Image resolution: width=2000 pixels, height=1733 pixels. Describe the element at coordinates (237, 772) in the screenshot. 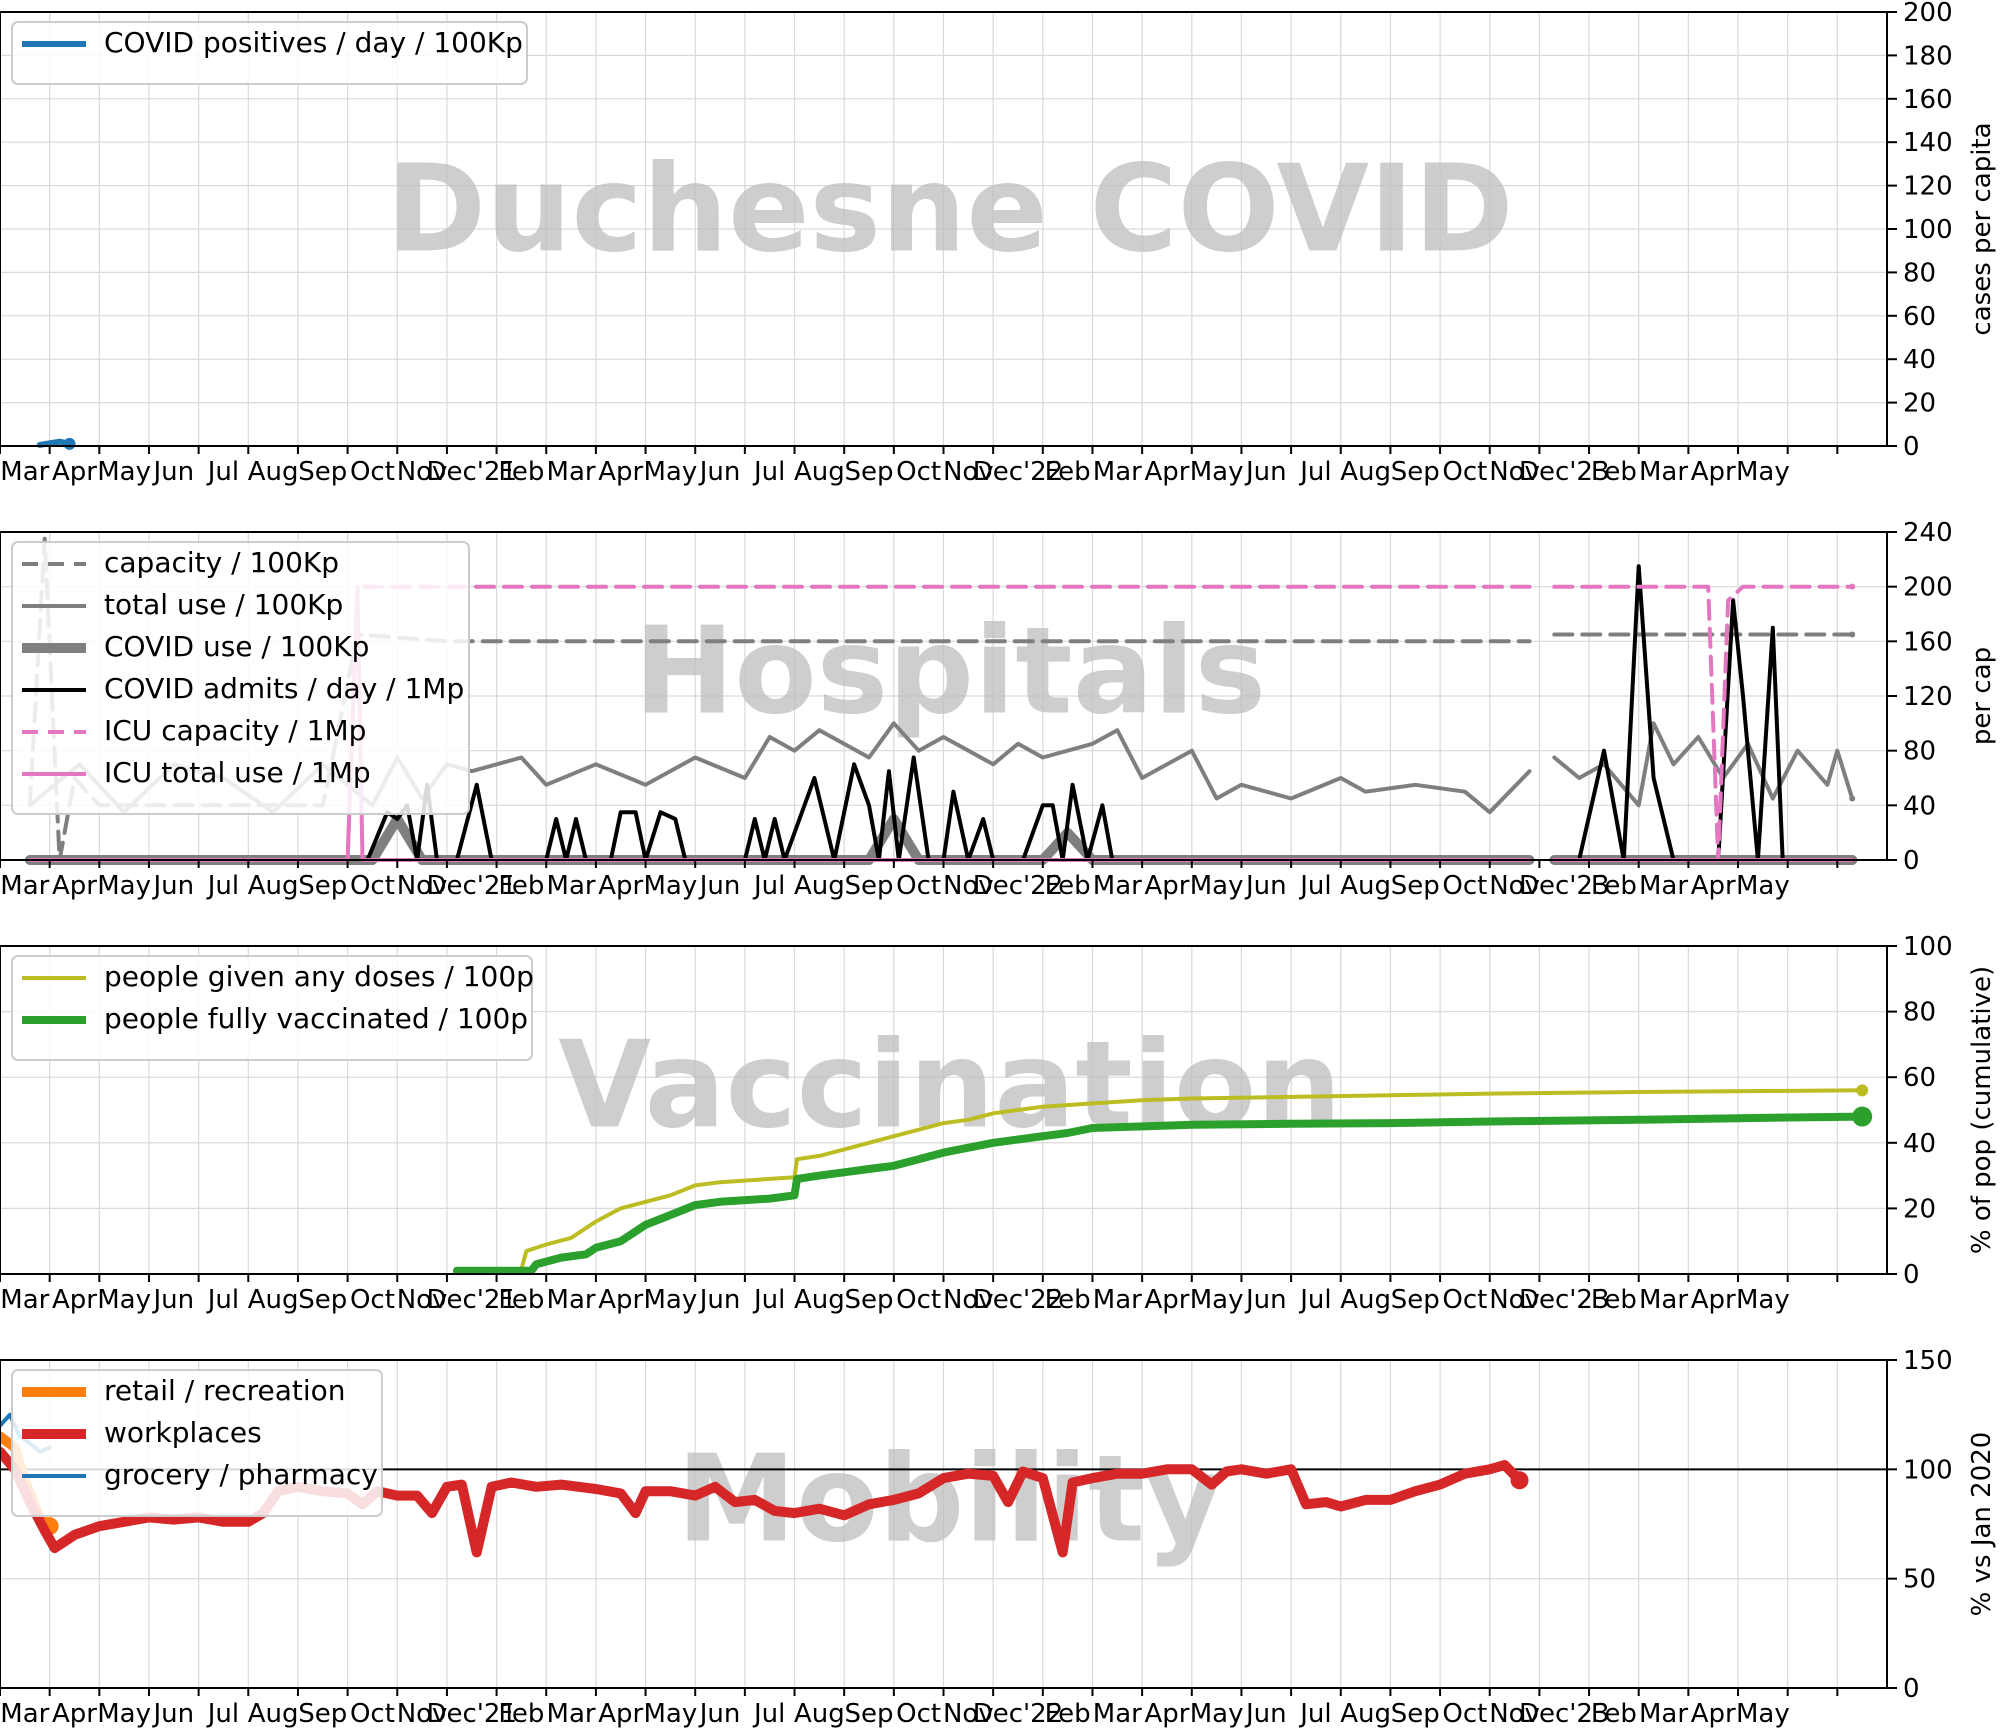

I see `legend-label: ICU total use / 1Mp` at that location.